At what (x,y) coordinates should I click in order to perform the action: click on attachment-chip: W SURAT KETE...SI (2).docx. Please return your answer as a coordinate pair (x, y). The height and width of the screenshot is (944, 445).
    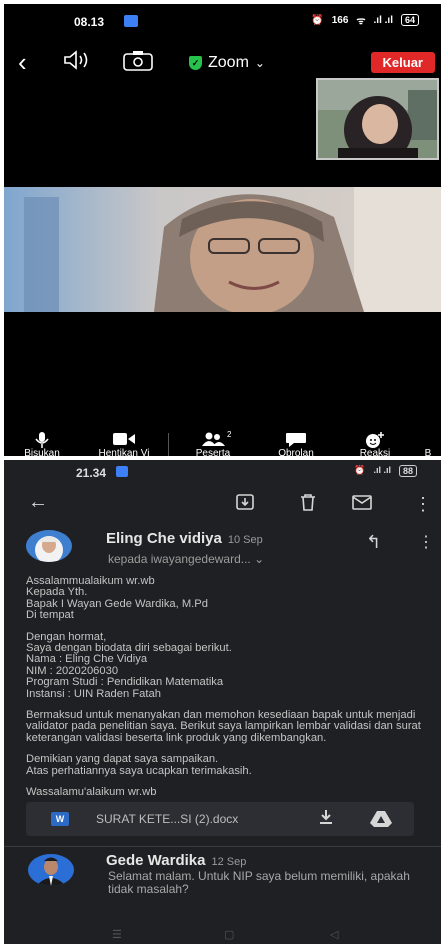
    Looking at the image, I should click on (220, 819).